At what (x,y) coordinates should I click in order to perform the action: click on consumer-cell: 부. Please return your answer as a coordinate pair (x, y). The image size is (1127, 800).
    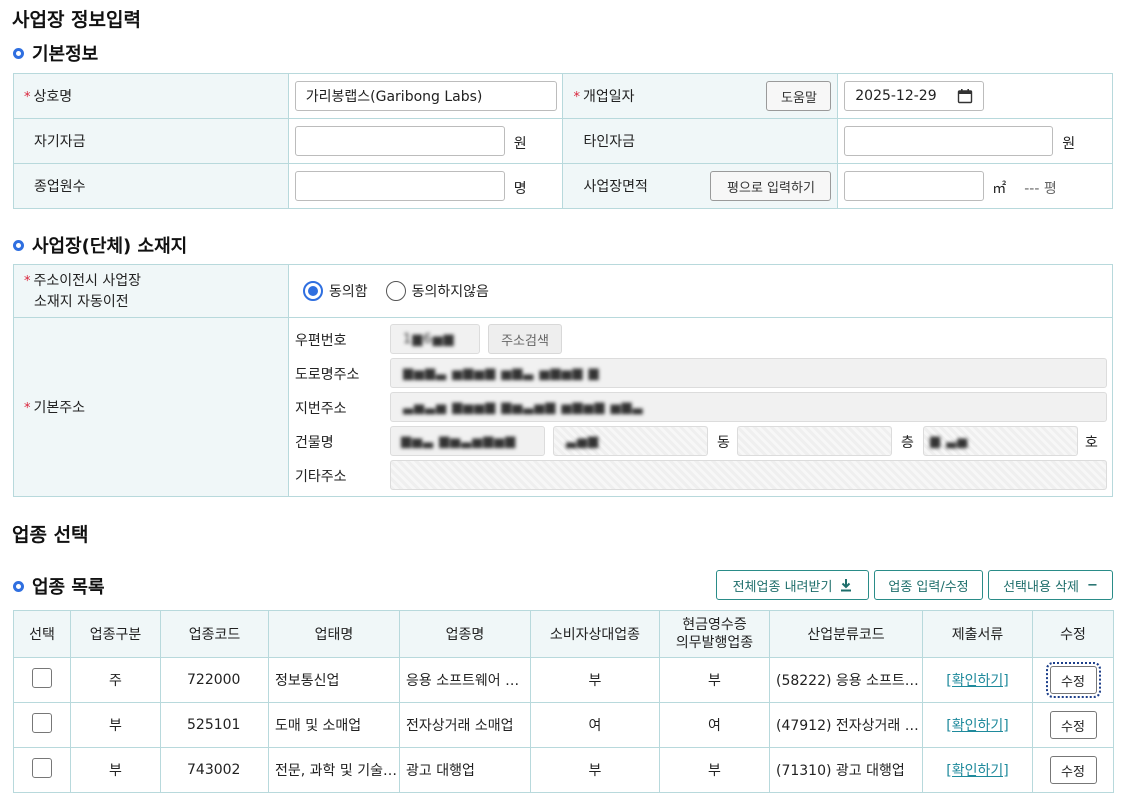
    Looking at the image, I should click on (595, 770).